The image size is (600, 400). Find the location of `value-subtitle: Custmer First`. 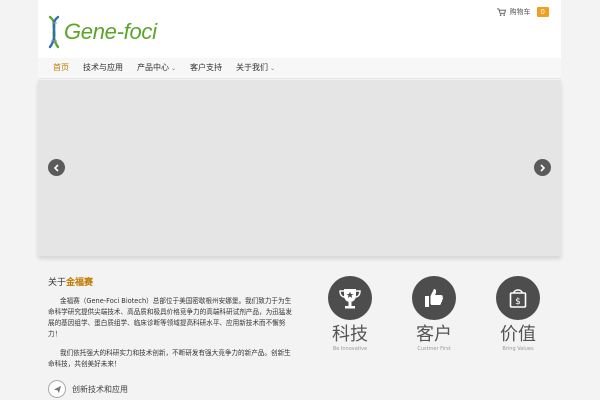

value-subtitle: Custmer First is located at coordinates (434, 349).